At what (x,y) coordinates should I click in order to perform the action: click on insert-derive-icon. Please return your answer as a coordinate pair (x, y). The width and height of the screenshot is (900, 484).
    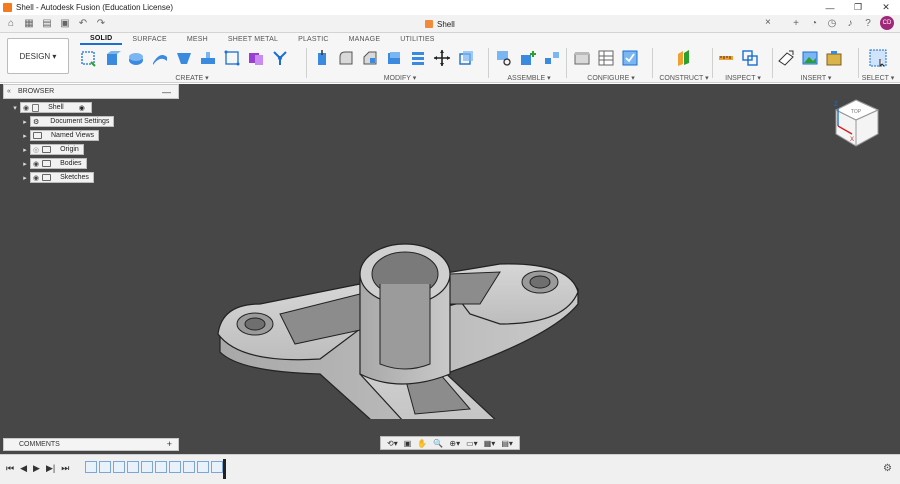
    Looking at the image, I should click on (786, 58).